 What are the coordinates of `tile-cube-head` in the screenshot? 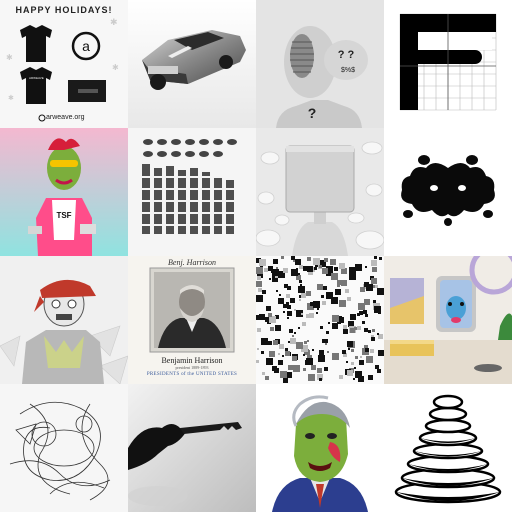 It's located at (320, 192).